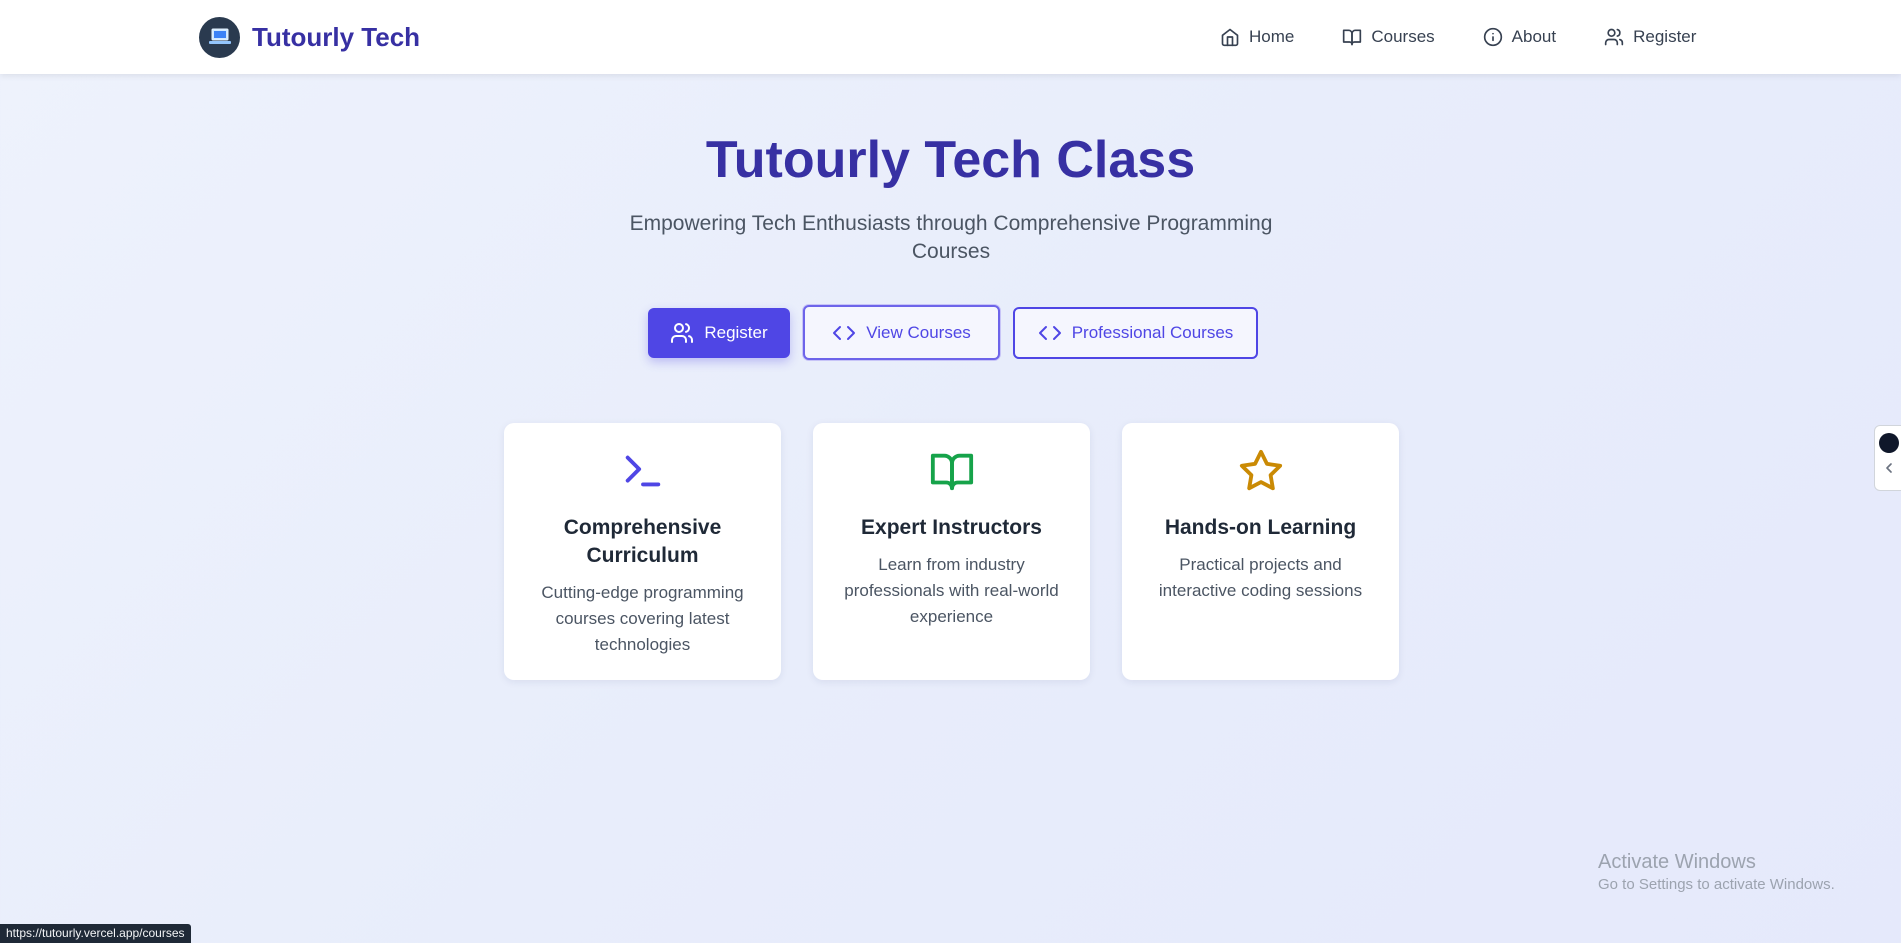  I want to click on view-courses-button-label: View Courses, so click(918, 332).